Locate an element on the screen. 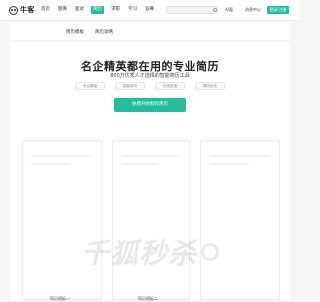  tab-resume-templates: 简历模板 is located at coordinates (75, 32).